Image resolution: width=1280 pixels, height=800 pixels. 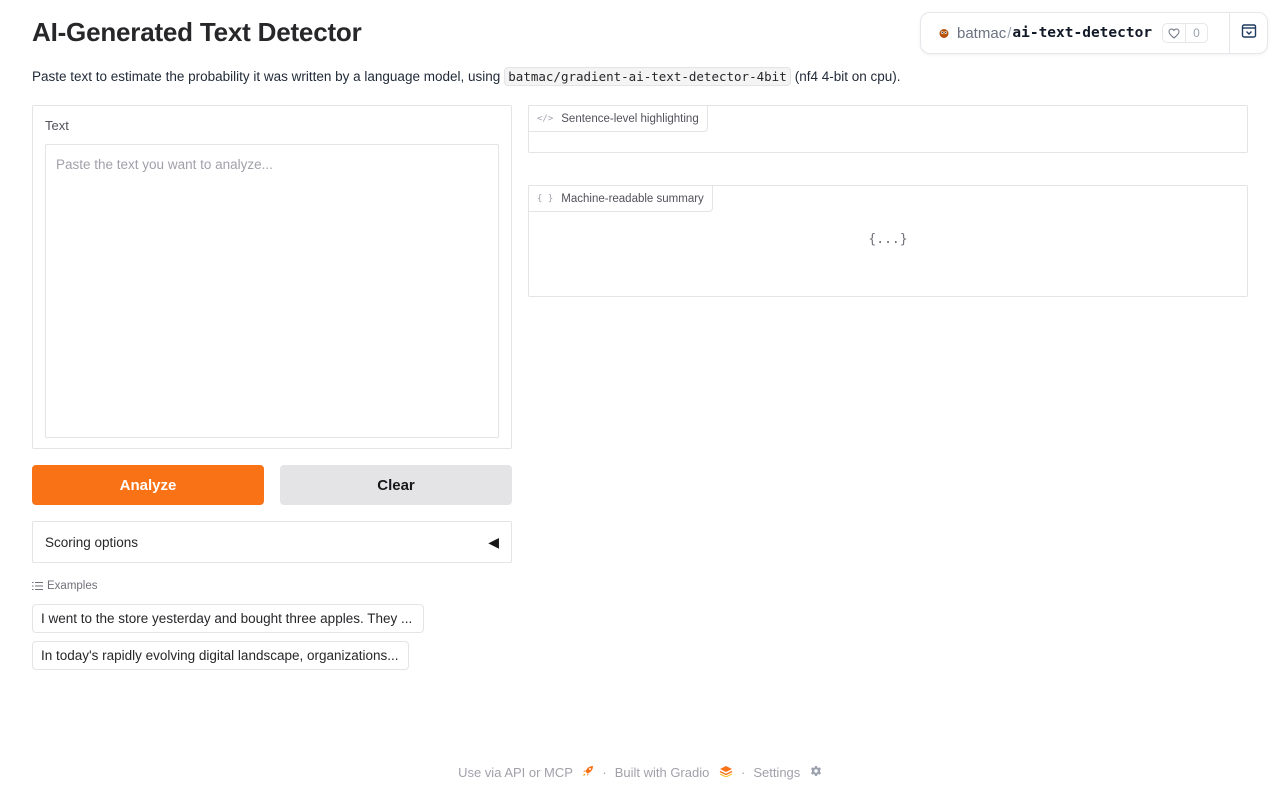 I want to click on model-id-code: batmac/gradient-ai-text-detector-4bit, so click(x=647, y=76).